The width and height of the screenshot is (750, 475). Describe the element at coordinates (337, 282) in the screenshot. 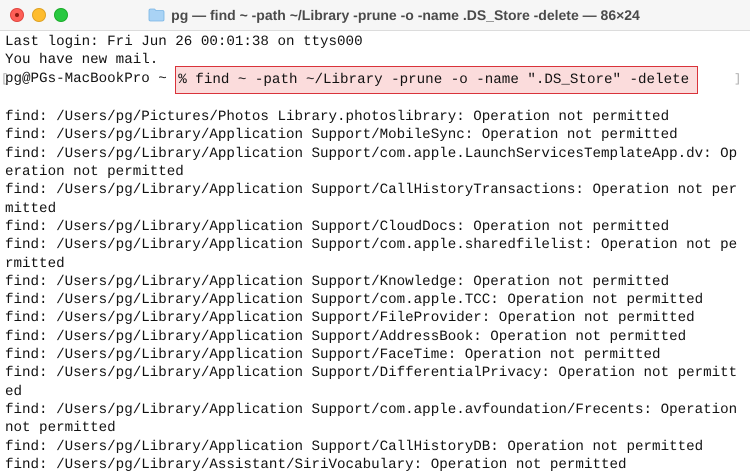

I see `output-line: find: /Users/pg/Library/Application Support/Knowledge: Operation not permitted` at that location.